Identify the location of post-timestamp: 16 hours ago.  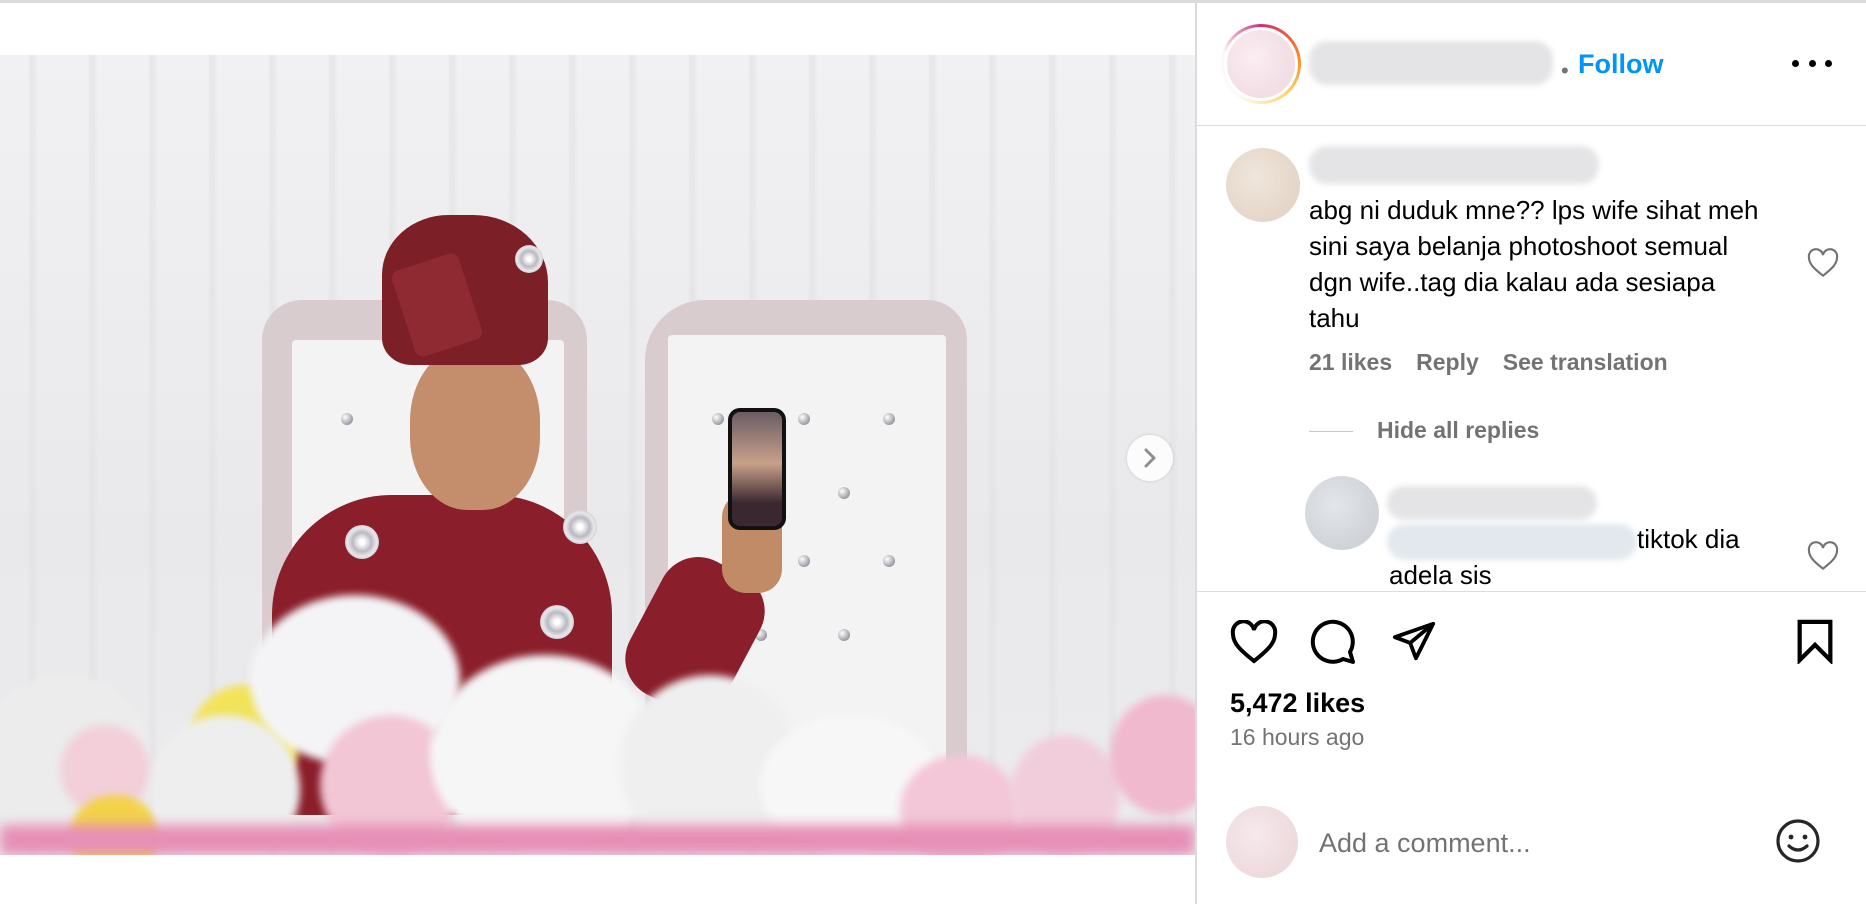
(1297, 737).